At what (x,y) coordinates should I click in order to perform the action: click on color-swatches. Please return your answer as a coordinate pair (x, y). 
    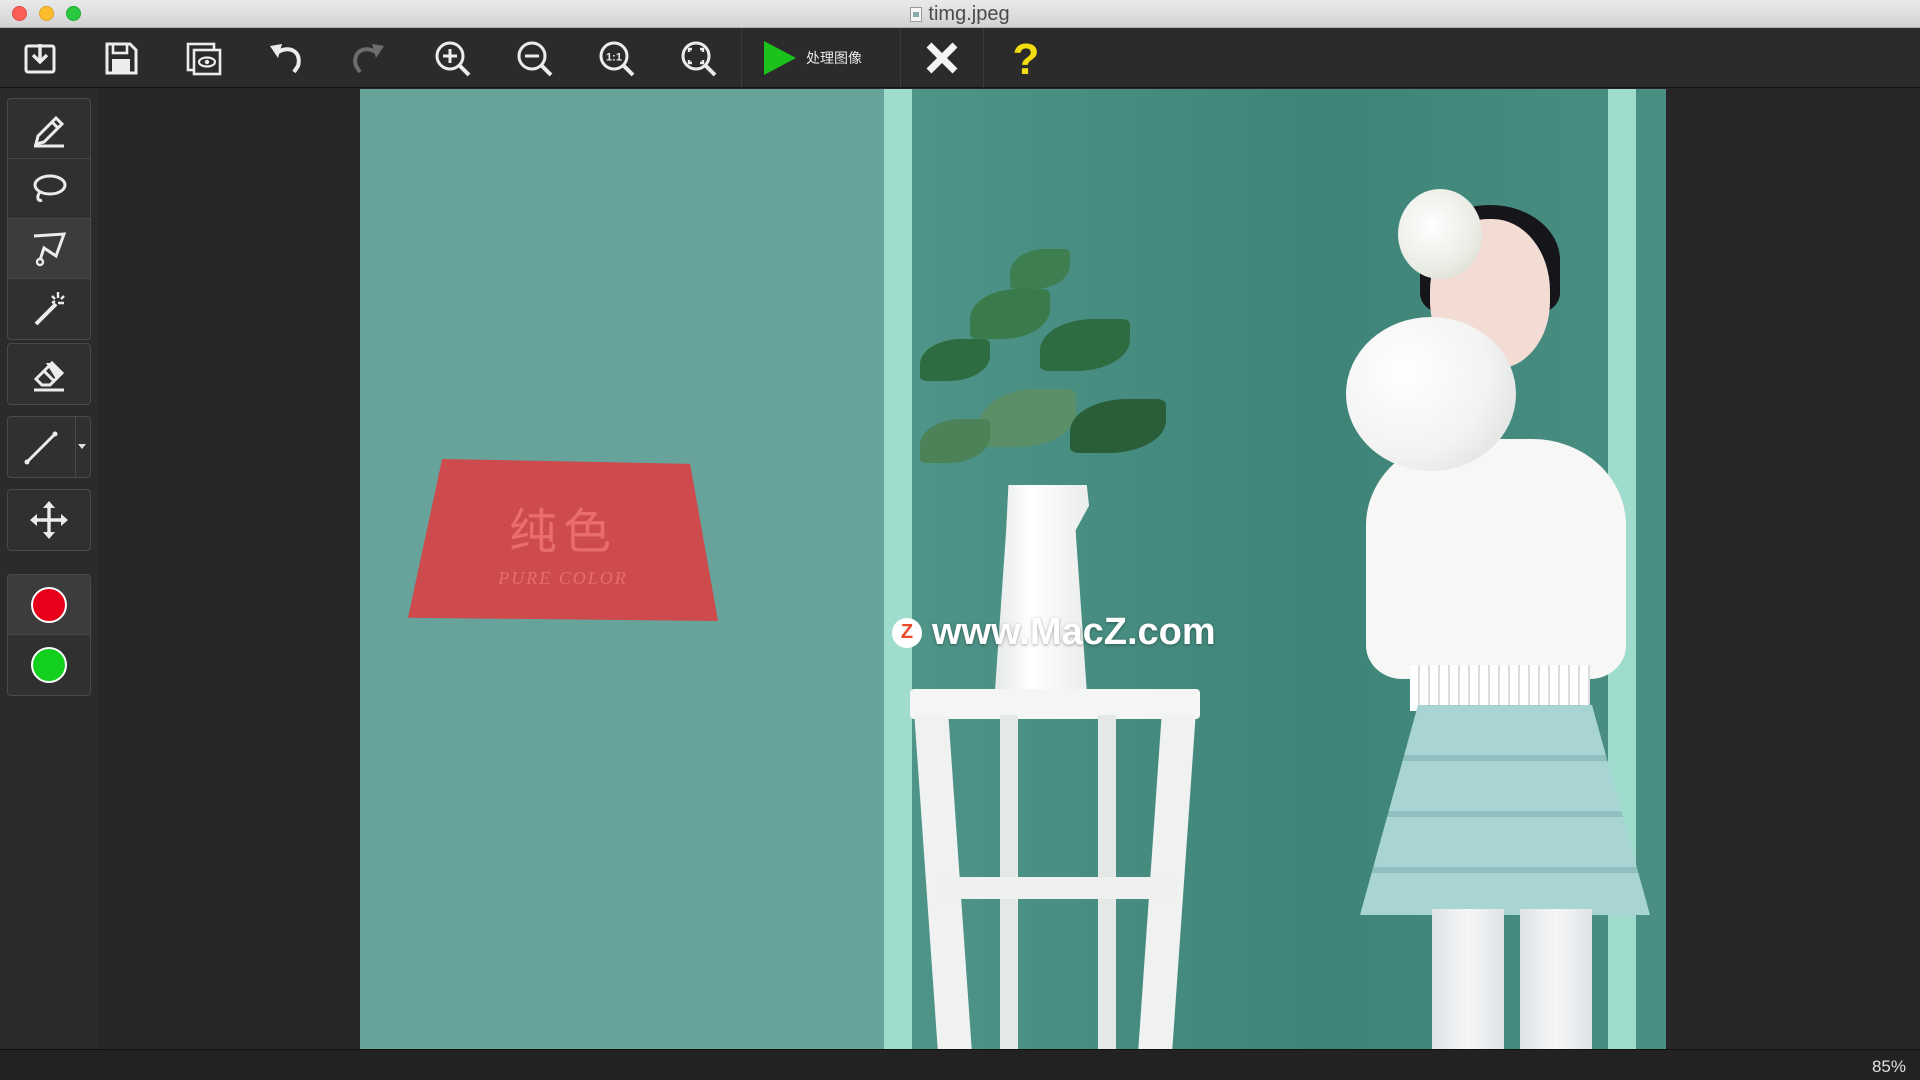
    Looking at the image, I should click on (49, 635).